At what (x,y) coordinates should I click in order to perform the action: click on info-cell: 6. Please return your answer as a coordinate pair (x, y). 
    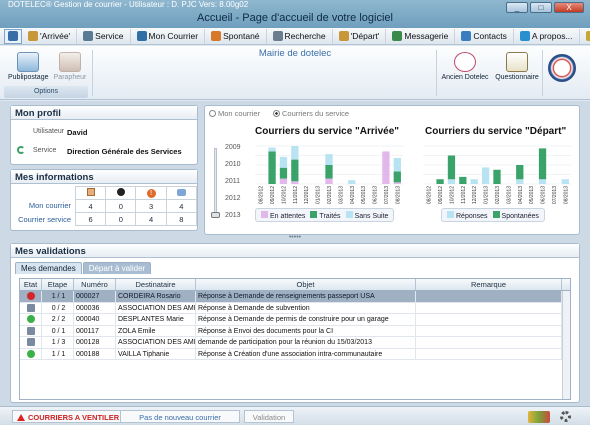
    Looking at the image, I should click on (90, 219).